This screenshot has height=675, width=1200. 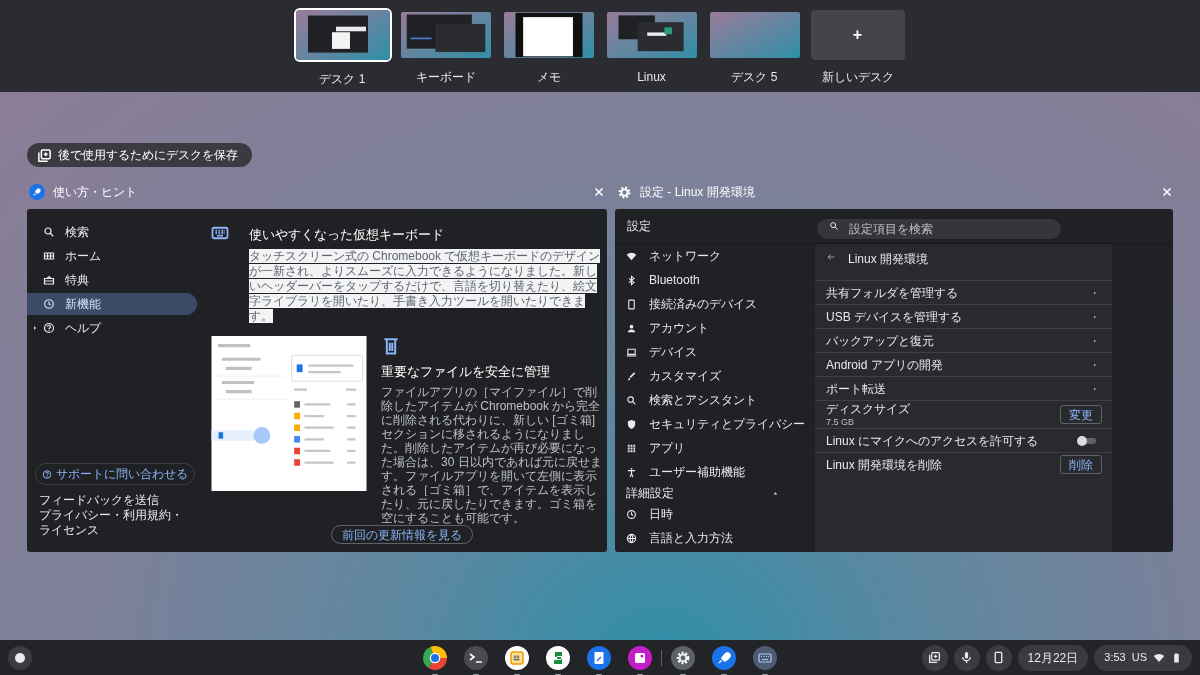 What do you see at coordinates (640, 657) in the screenshot?
I see `photo-app-icon` at bounding box center [640, 657].